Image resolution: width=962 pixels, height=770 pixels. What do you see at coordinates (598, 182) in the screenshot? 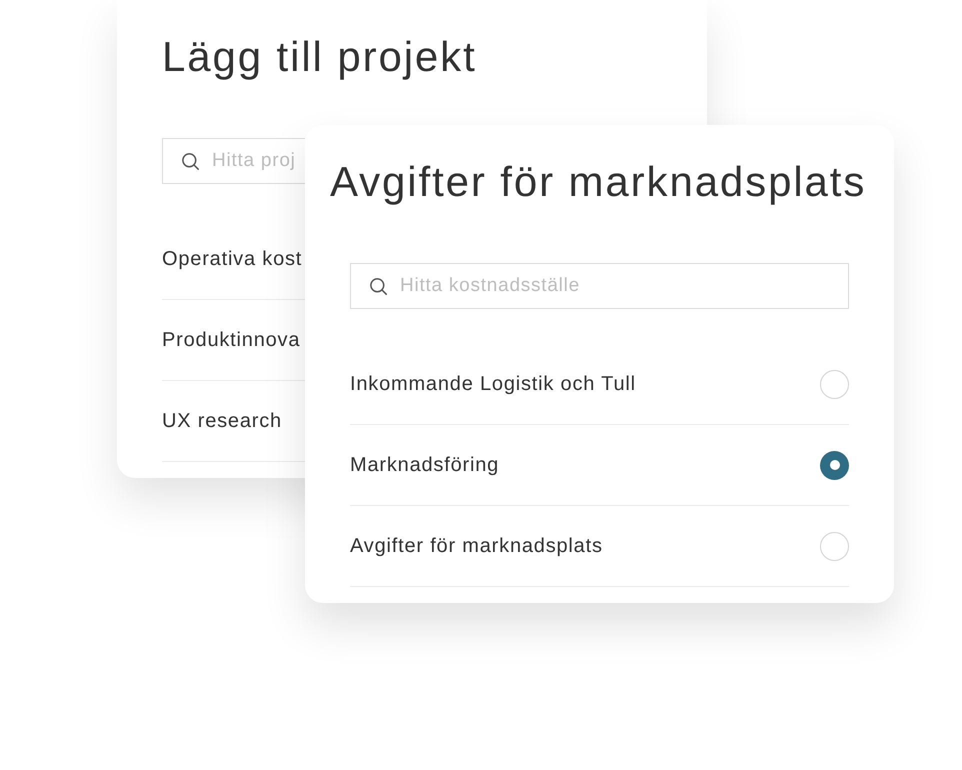
I see `dialog-title: Avgifter för marknadsplats` at bounding box center [598, 182].